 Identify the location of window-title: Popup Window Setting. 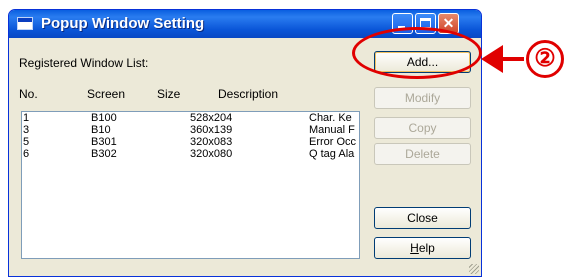
(123, 23).